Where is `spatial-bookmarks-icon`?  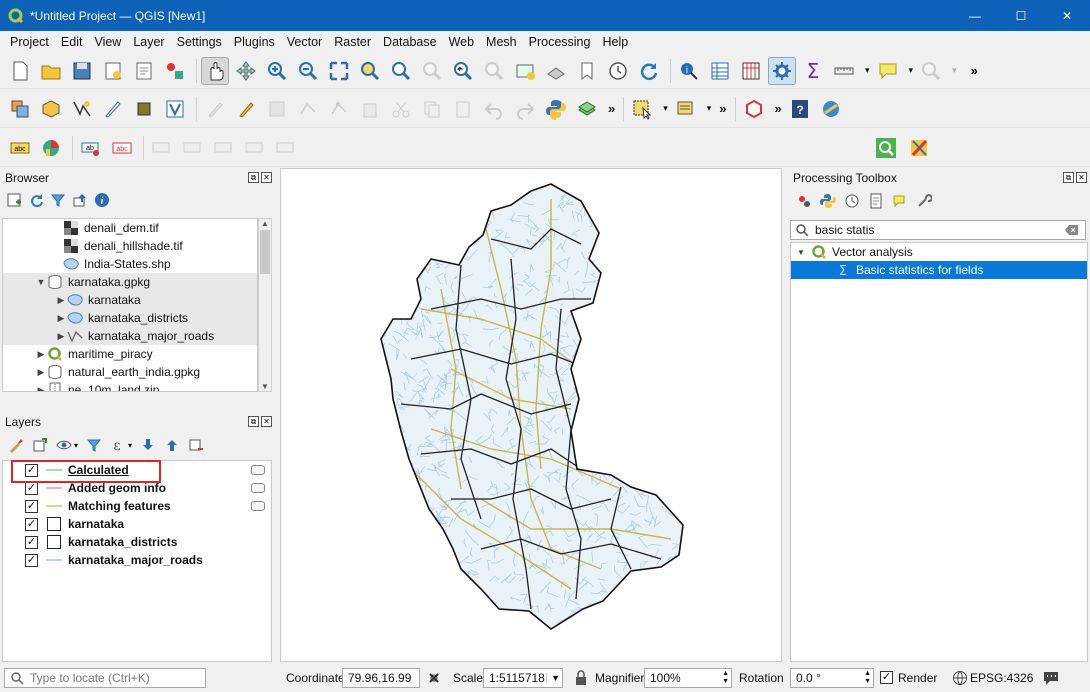 spatial-bookmarks-icon is located at coordinates (587, 71).